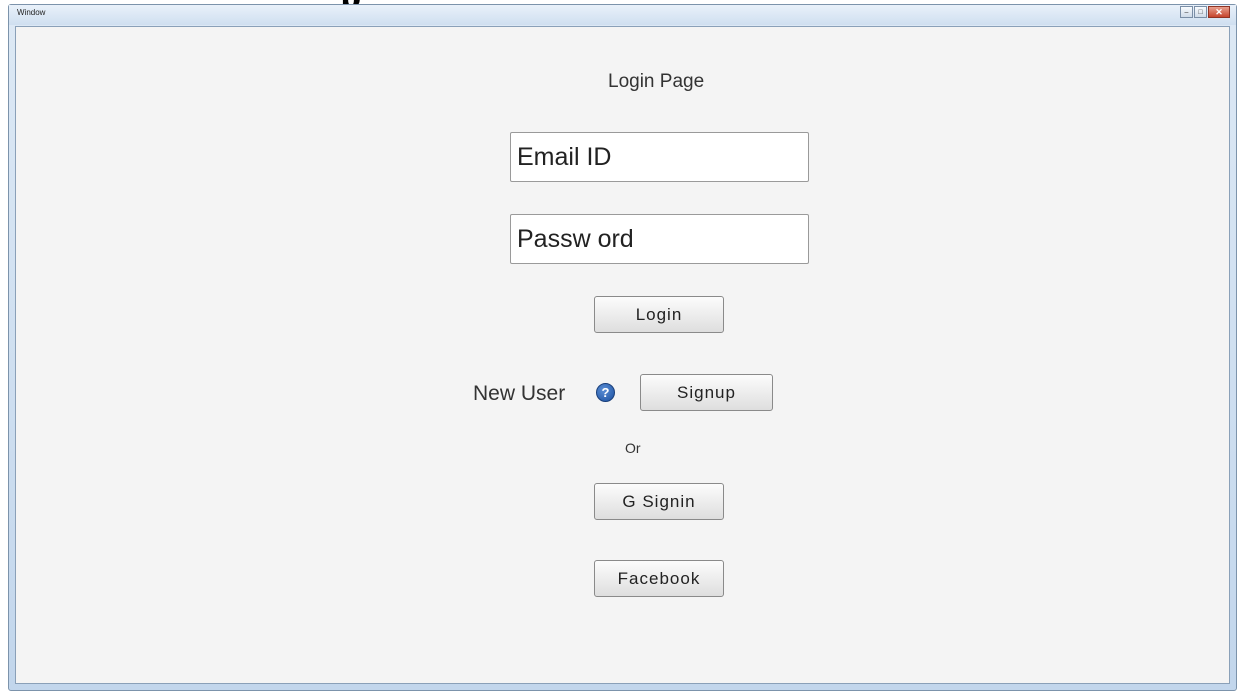  What do you see at coordinates (659, 314) in the screenshot?
I see `login-button: Login` at bounding box center [659, 314].